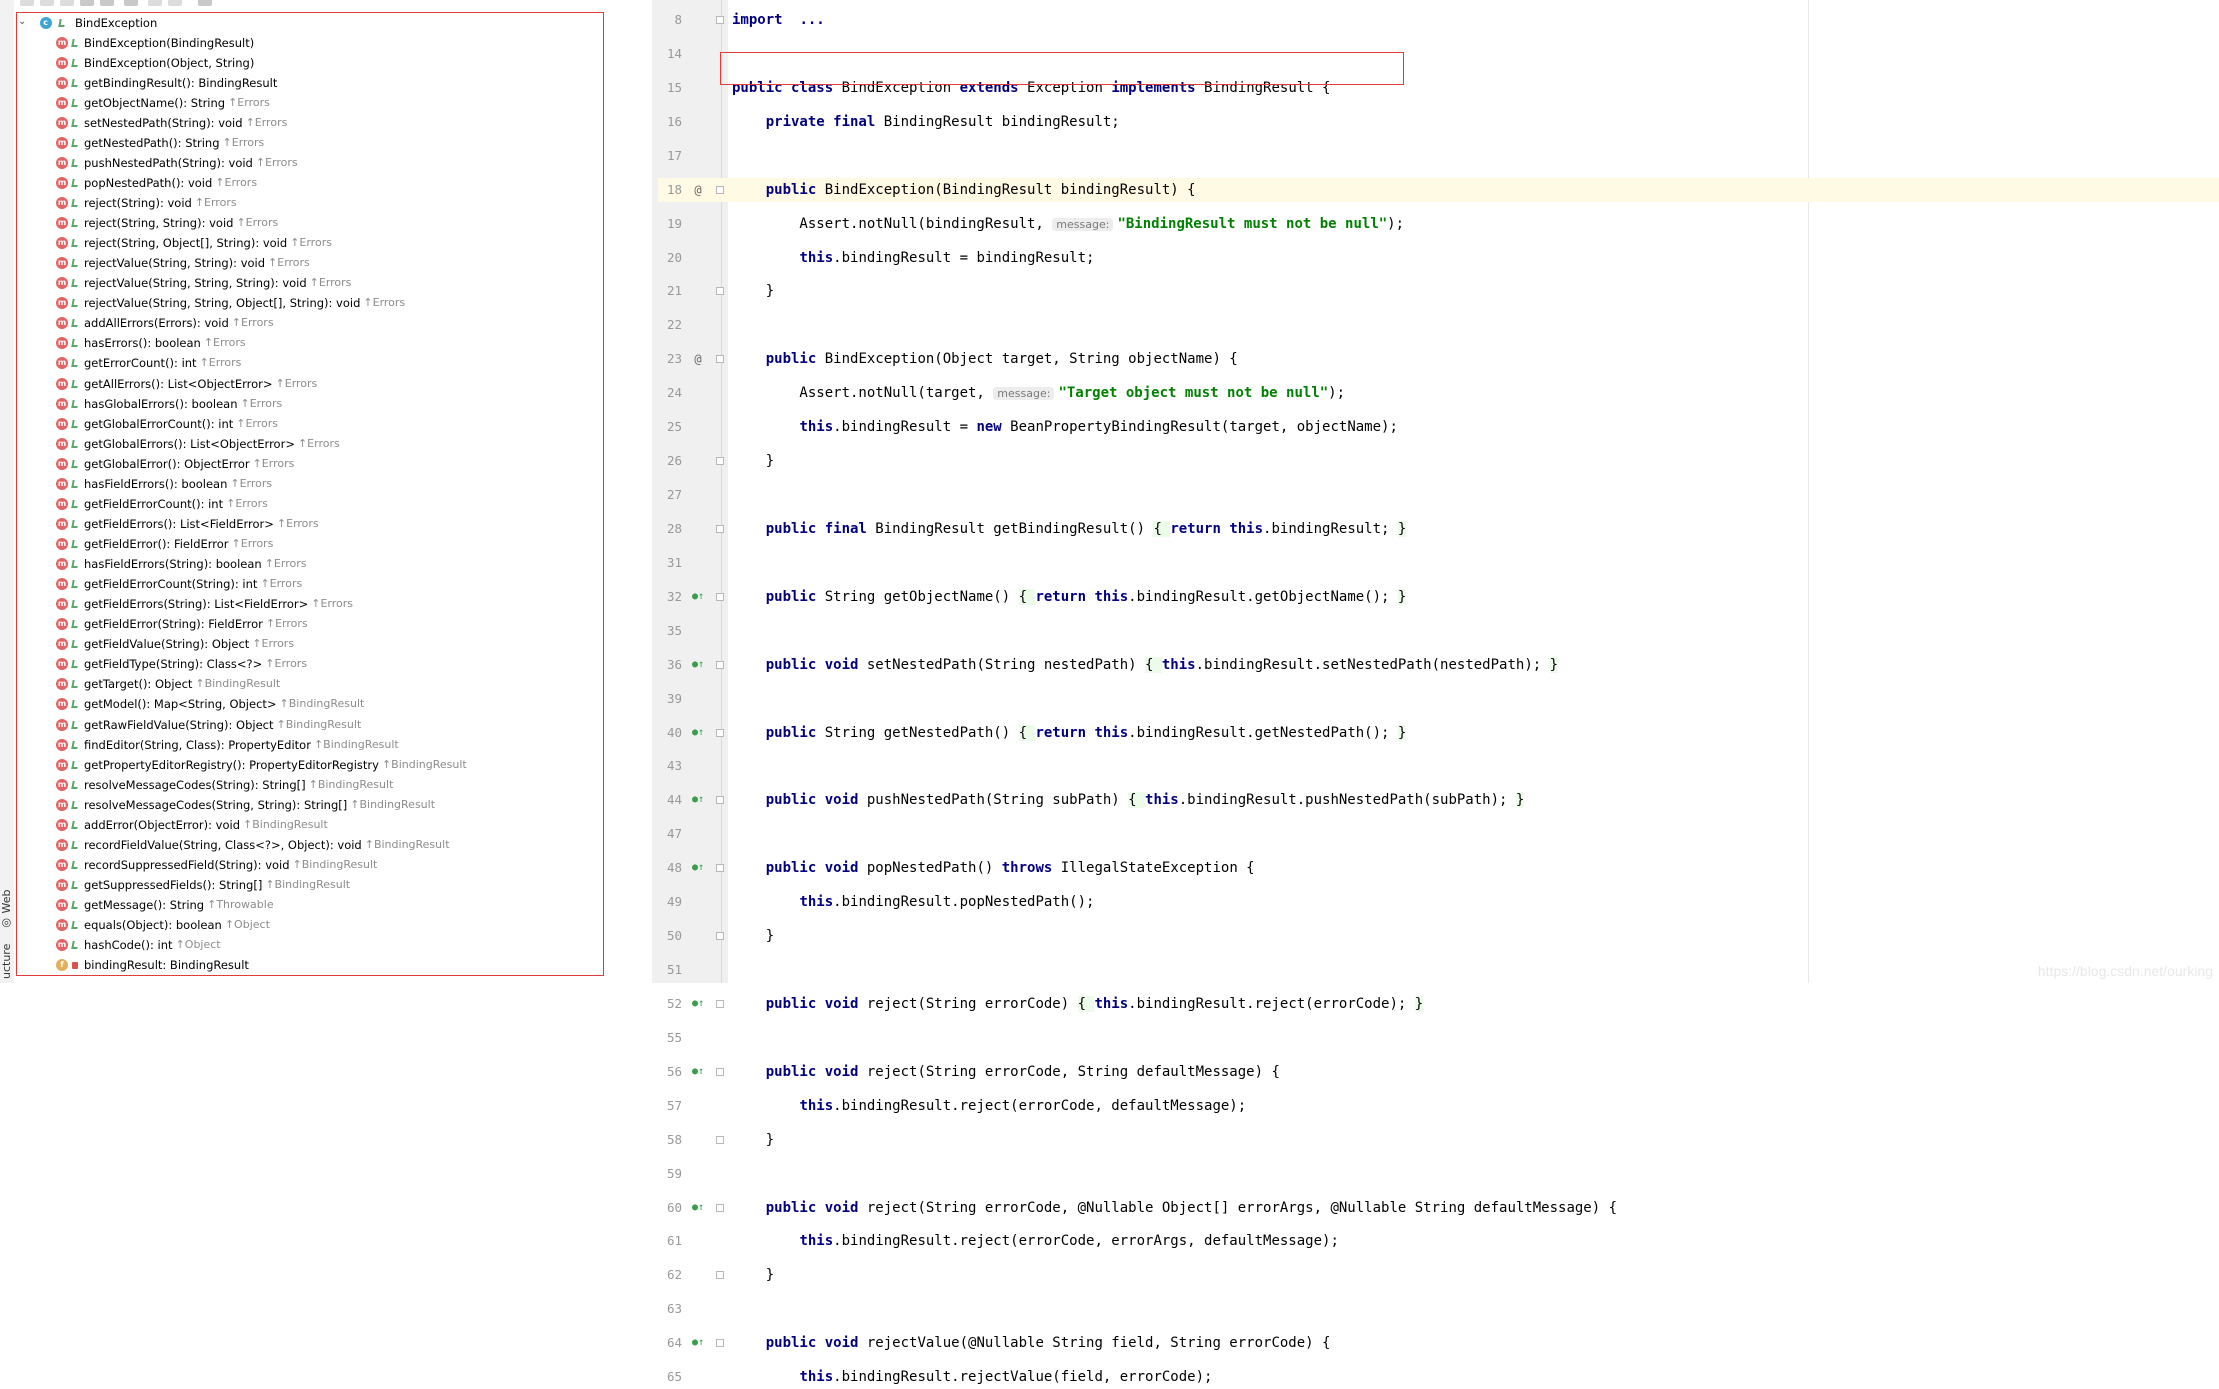 Image resolution: width=2219 pixels, height=1389 pixels. Describe the element at coordinates (1438, 258) in the screenshot. I see `code-line: 20 this.bindingResult = bindingResult;` at that location.